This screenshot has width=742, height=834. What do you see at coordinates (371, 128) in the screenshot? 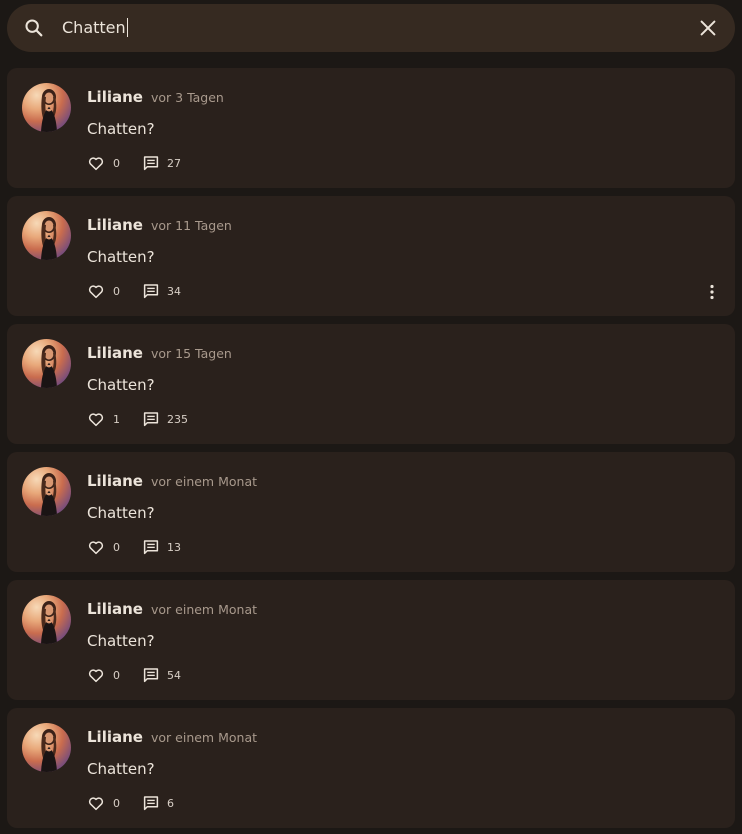
I see `post-card: Liliane vor 3 Tagen Chatten? 0 27` at bounding box center [371, 128].